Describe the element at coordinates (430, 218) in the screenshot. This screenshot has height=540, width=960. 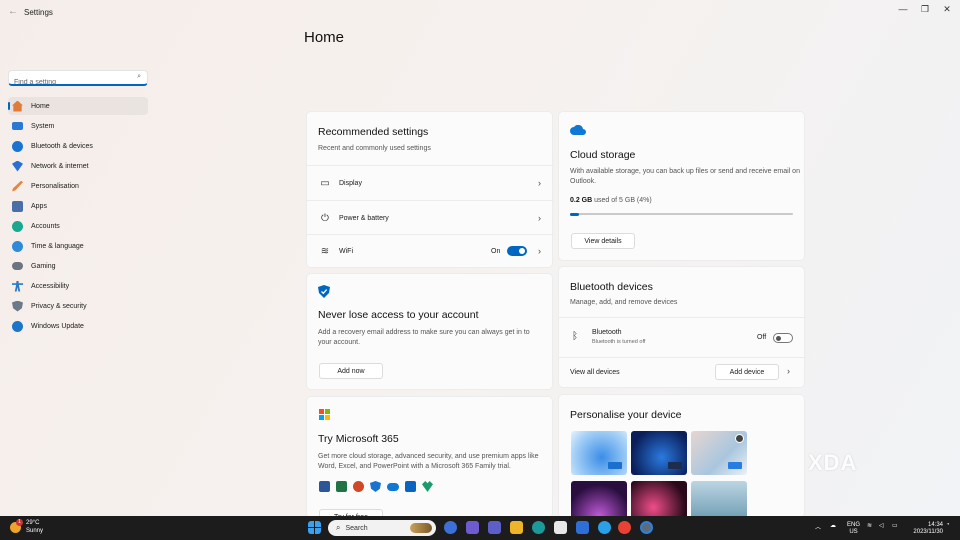
I see `power-battery-row: ⏻ Power & battery ›` at that location.